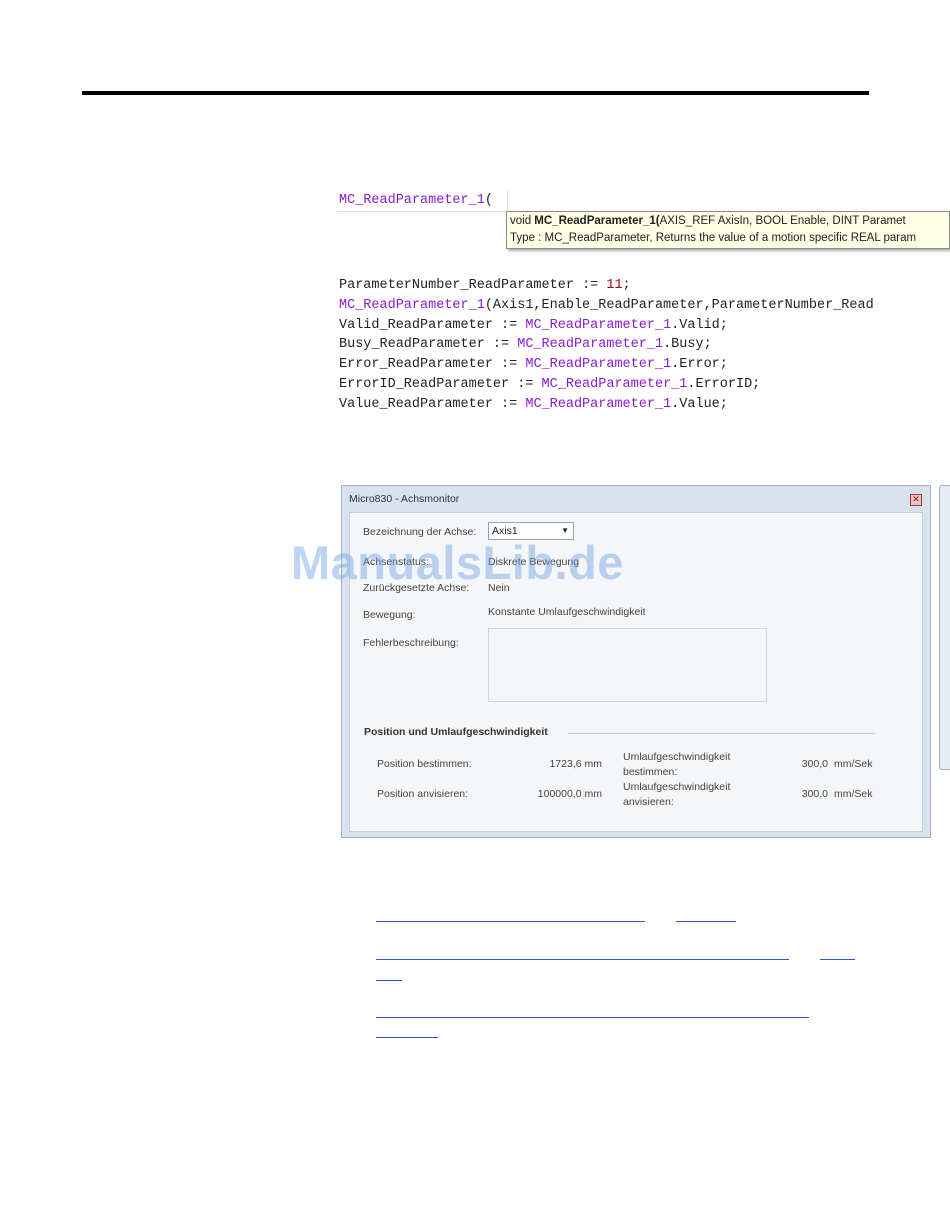 Image resolution: width=950 pixels, height=1229 pixels. Describe the element at coordinates (567, 612) in the screenshot. I see `motion-value: Konstante Umlaufgeschwindigkeit` at that location.